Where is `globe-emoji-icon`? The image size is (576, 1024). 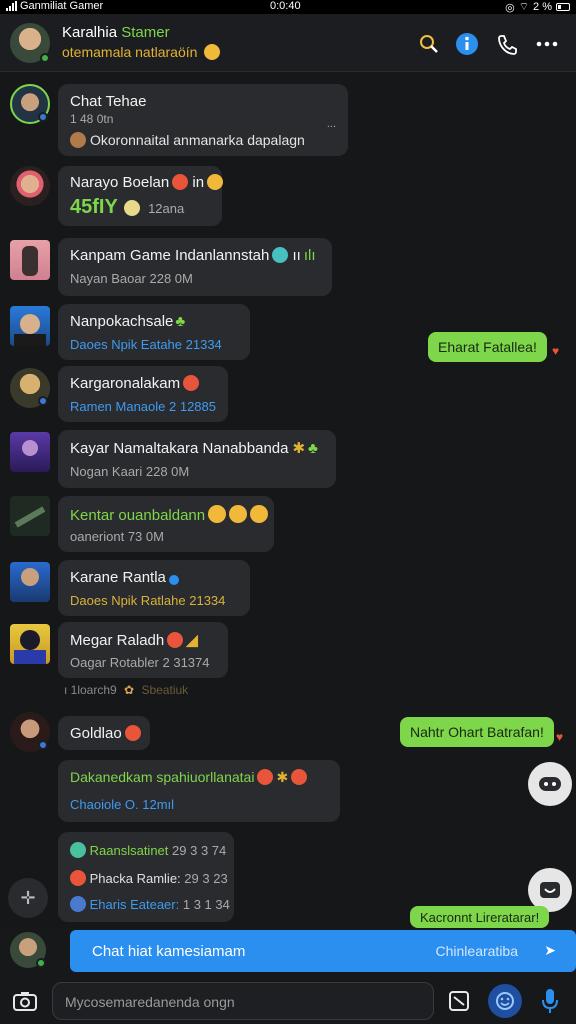 globe-emoji-icon is located at coordinates (280, 255).